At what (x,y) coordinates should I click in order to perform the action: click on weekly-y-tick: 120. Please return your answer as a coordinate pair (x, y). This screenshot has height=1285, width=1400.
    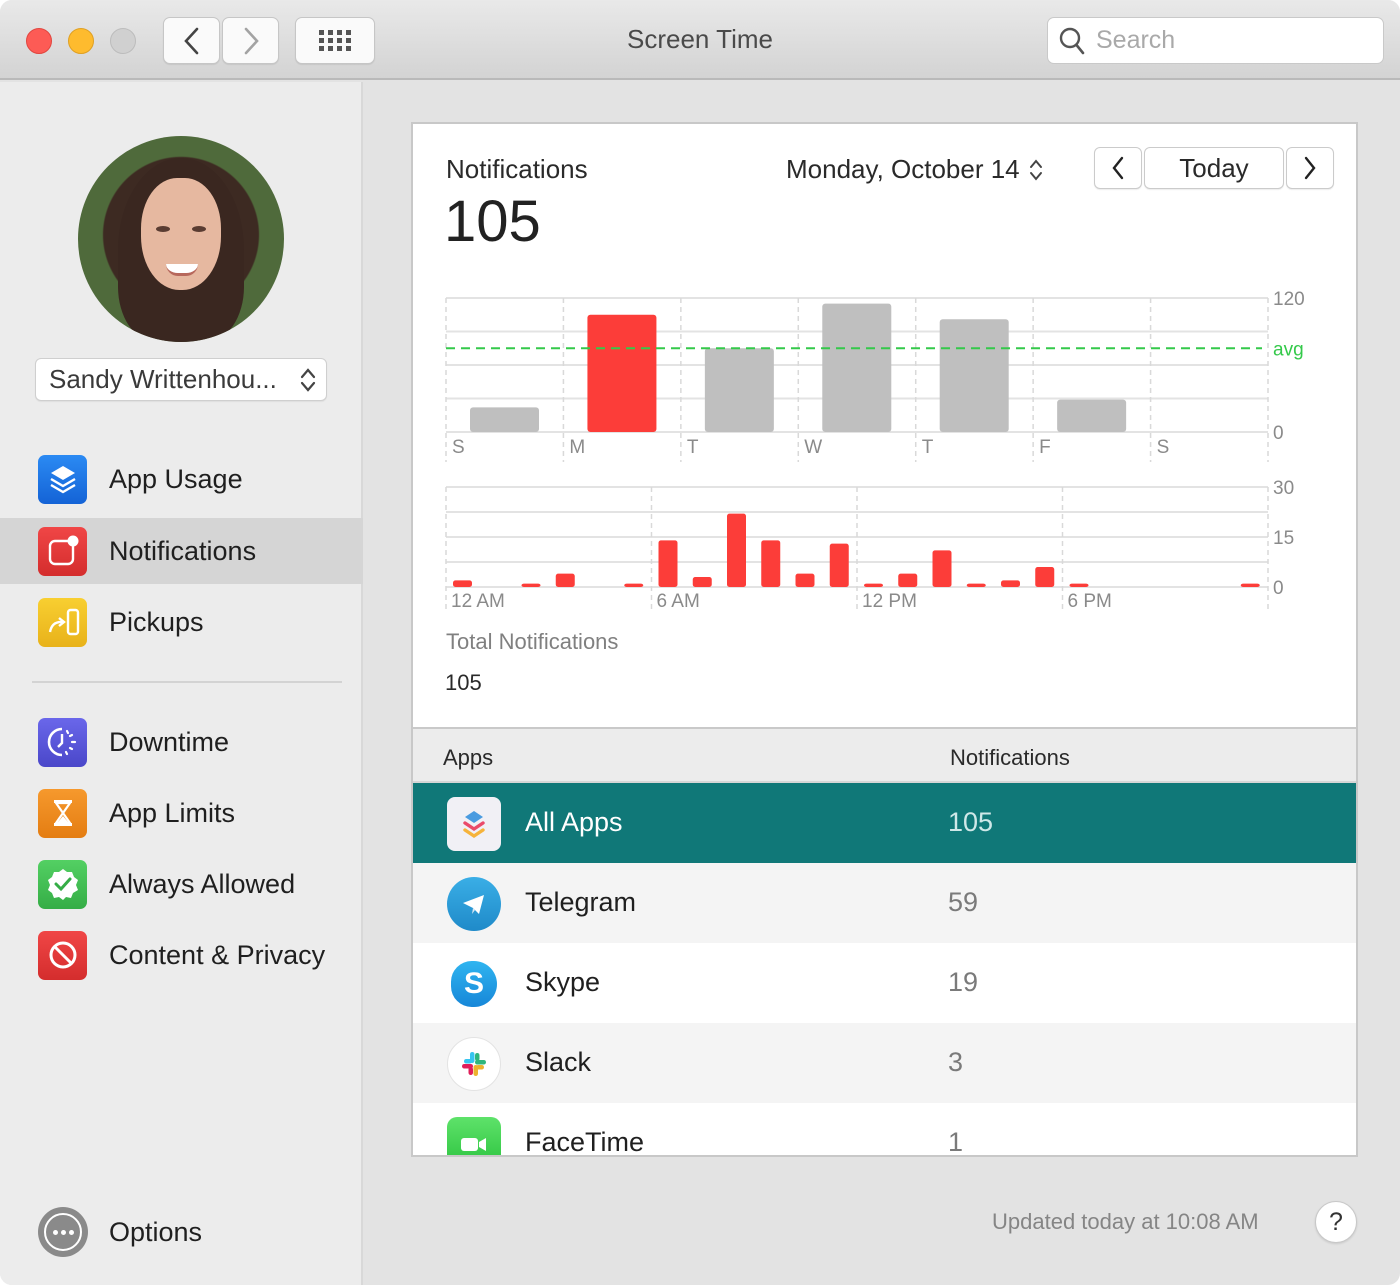
    Looking at the image, I should click on (1289, 299).